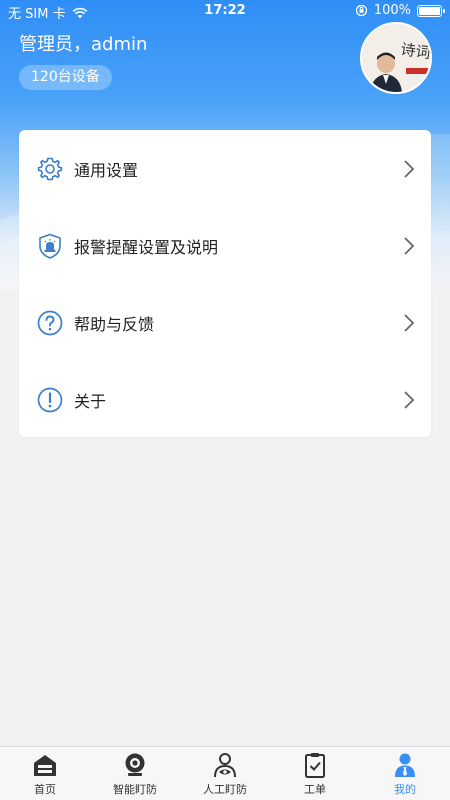 This screenshot has width=450, height=800. I want to click on orientation-lock-icon, so click(361, 10).